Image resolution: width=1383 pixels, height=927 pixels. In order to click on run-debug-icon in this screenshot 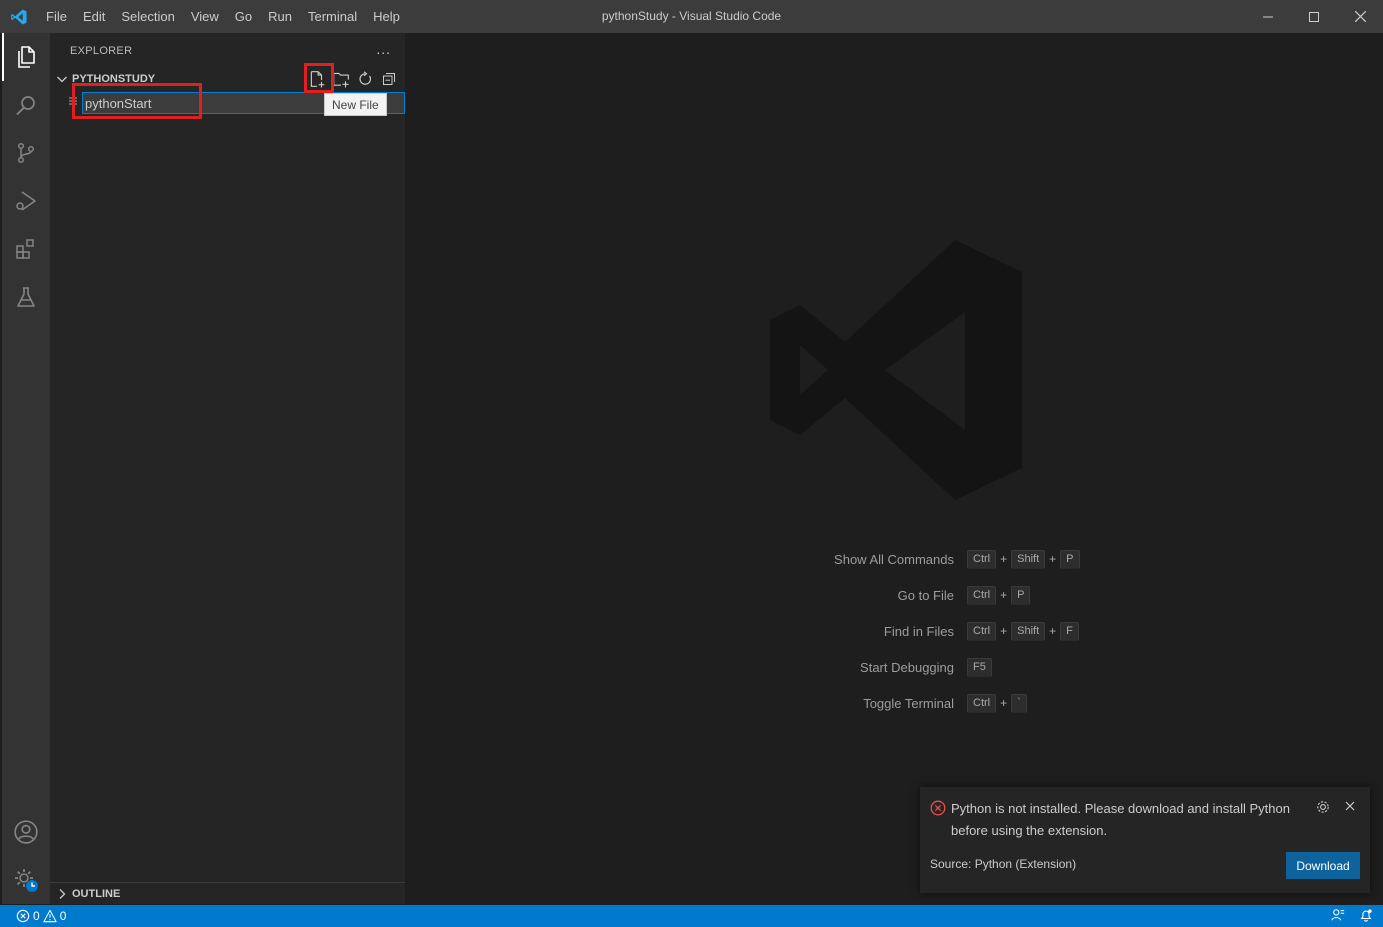, I will do `click(26, 201)`.